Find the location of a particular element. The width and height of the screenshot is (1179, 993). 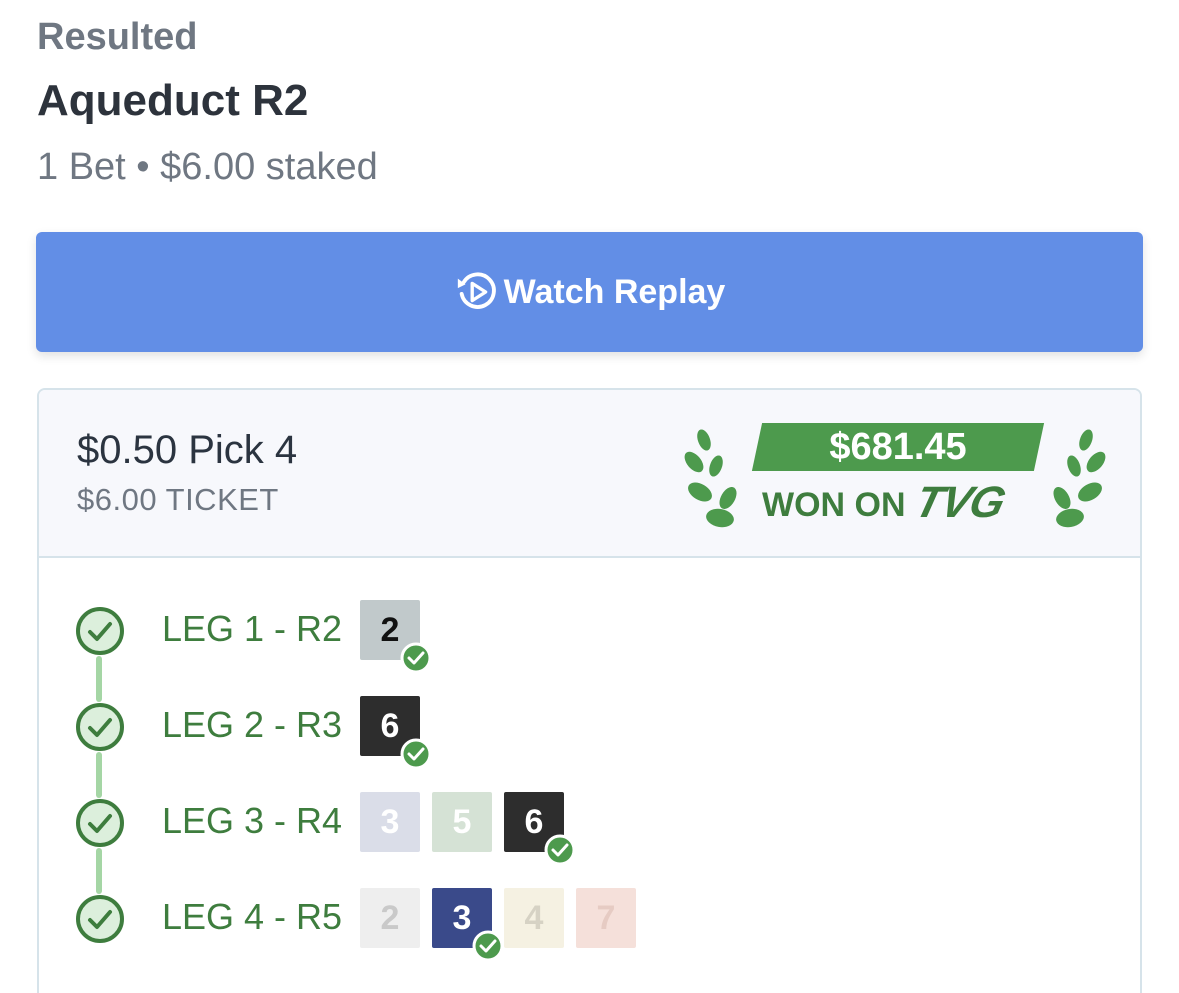

runner-number: 7 is located at coordinates (606, 917).